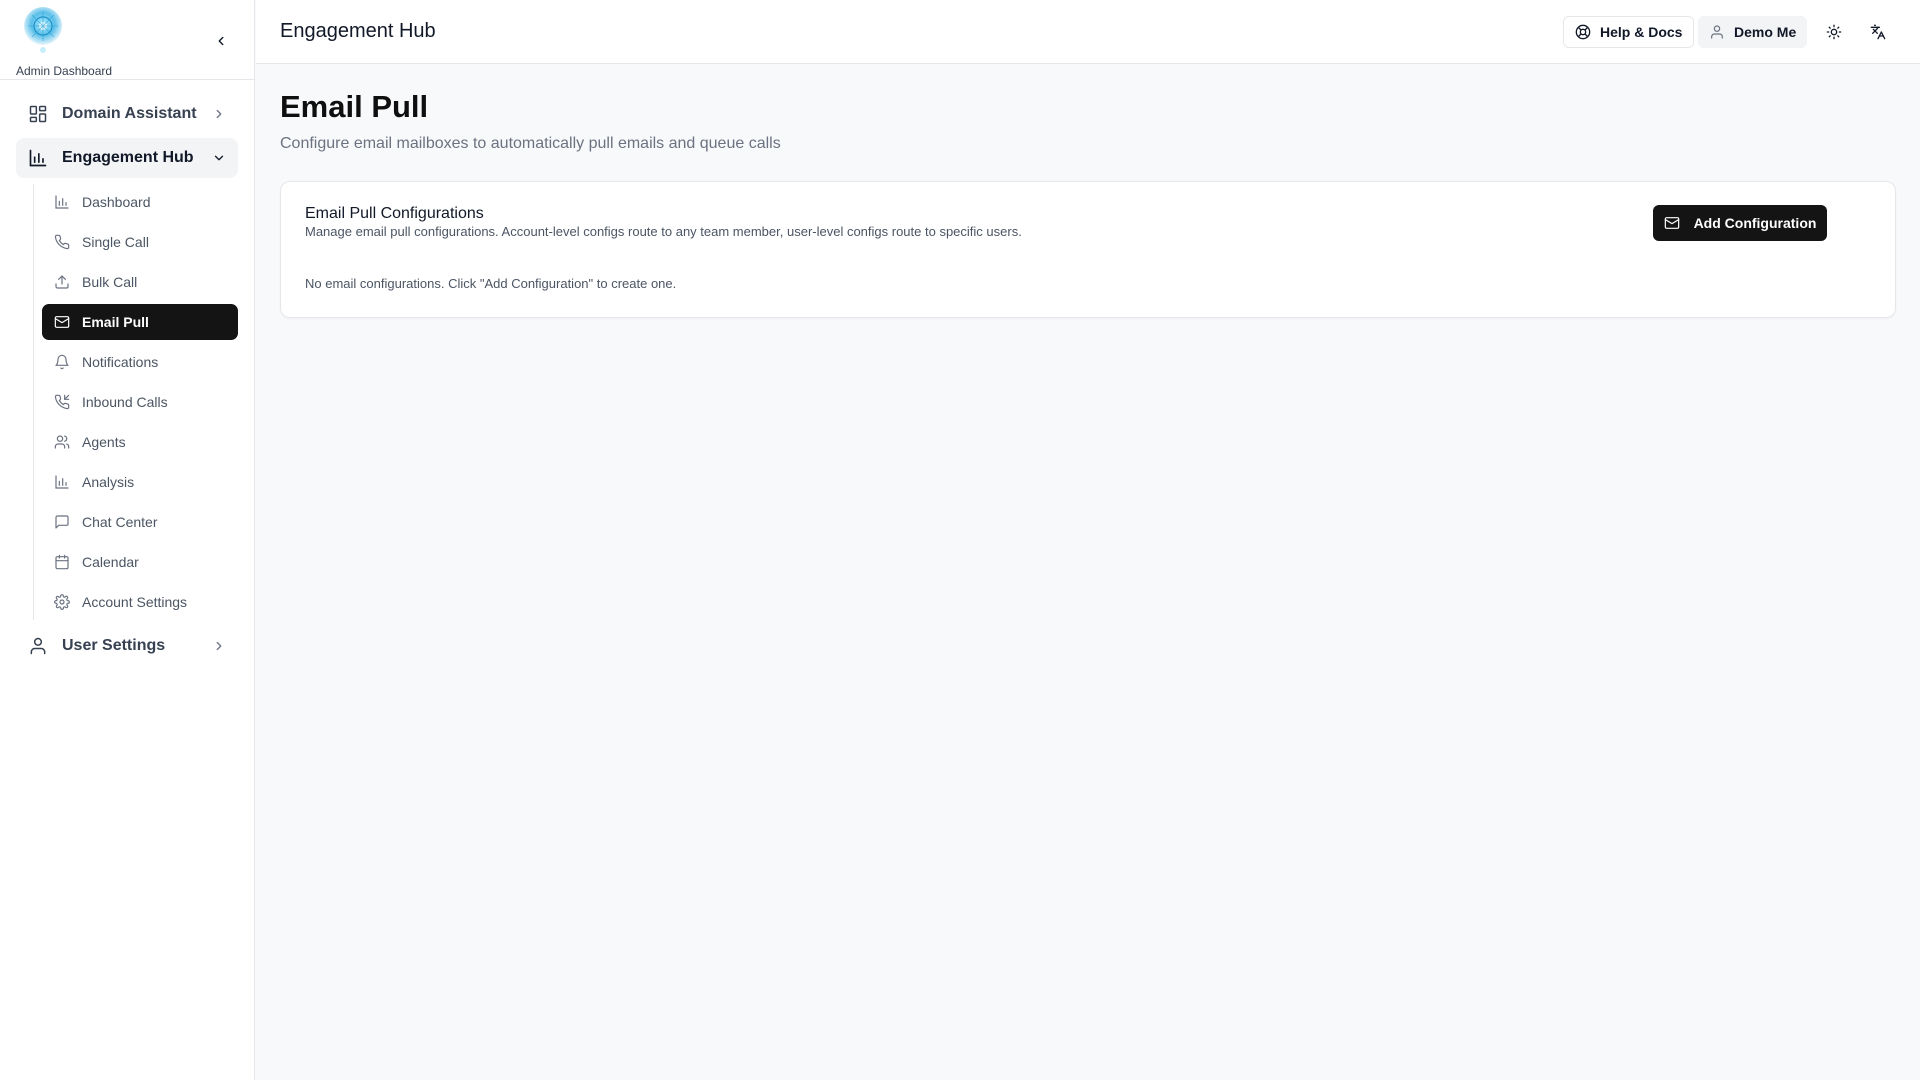 The width and height of the screenshot is (1920, 1080). Describe the element at coordinates (125, 402) in the screenshot. I see `sidebar-item-label: Inbound Calls` at that location.